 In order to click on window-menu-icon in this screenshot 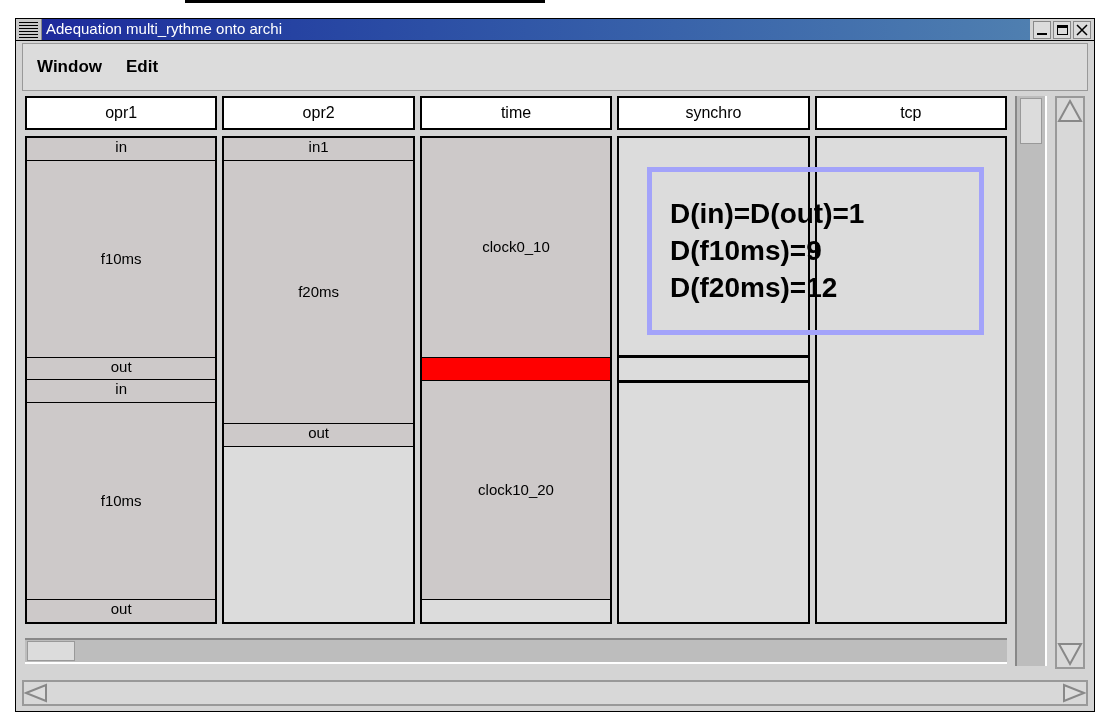, I will do `click(29, 29)`.